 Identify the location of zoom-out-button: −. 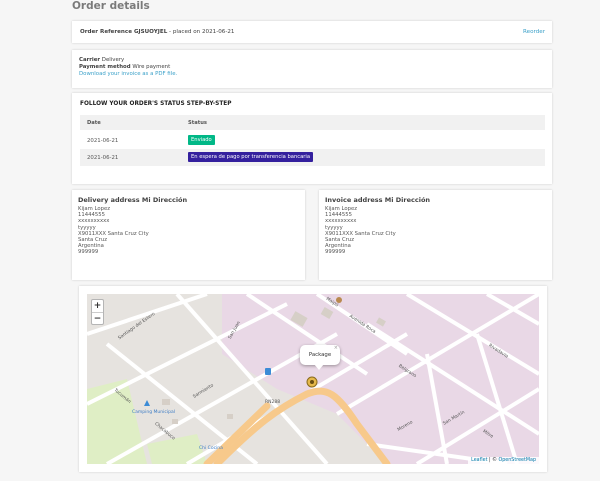
(97, 318).